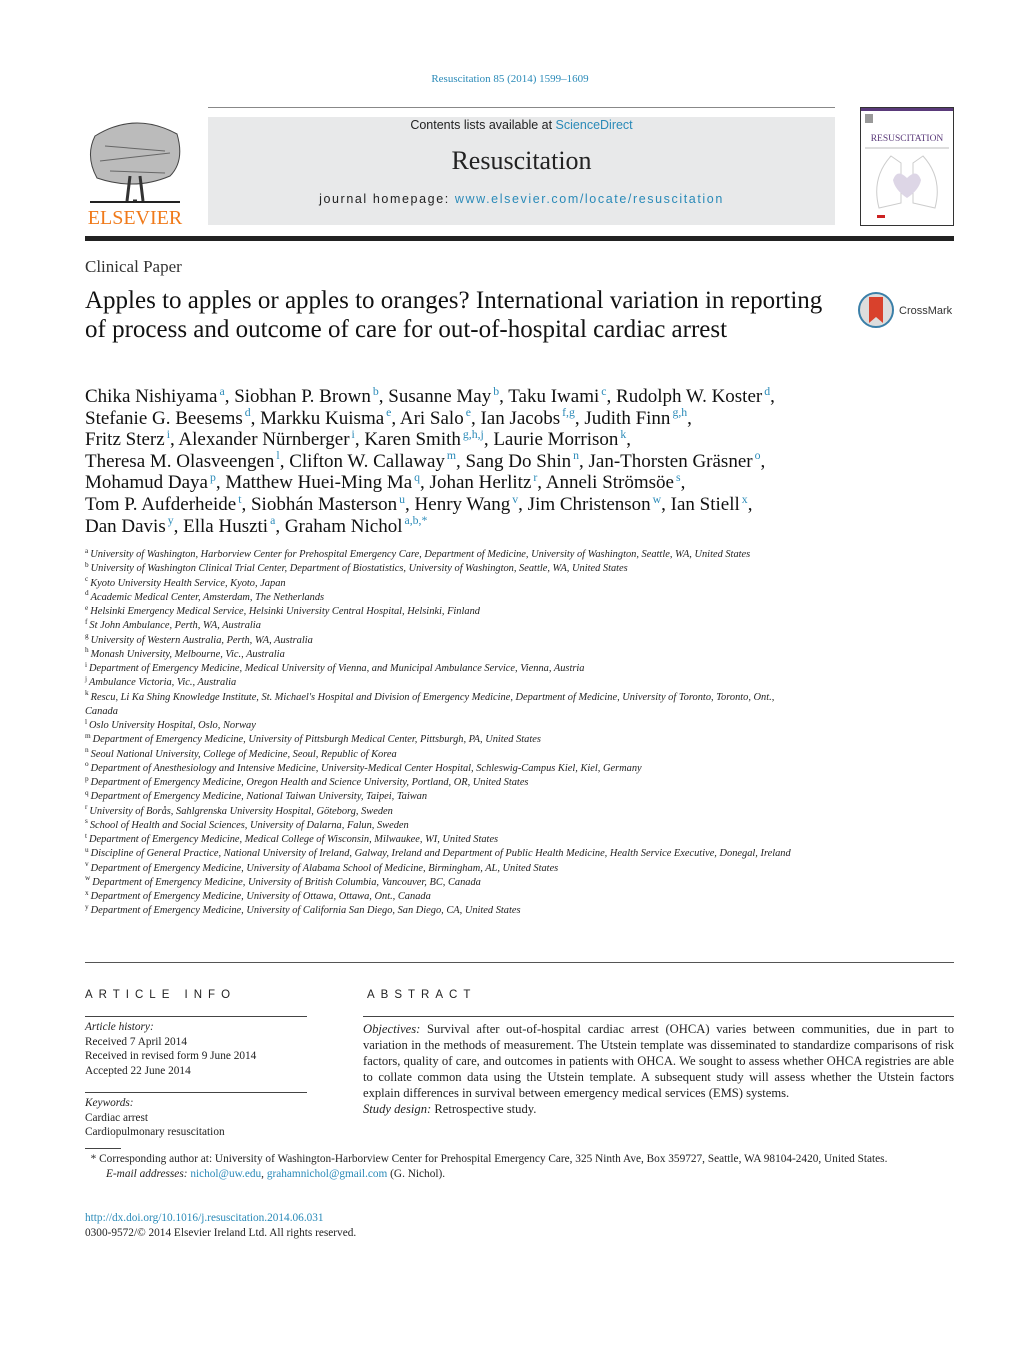 The height and width of the screenshot is (1351, 1020). What do you see at coordinates (519, 461) in the screenshot?
I see `author-name: Sang Do Shin` at bounding box center [519, 461].